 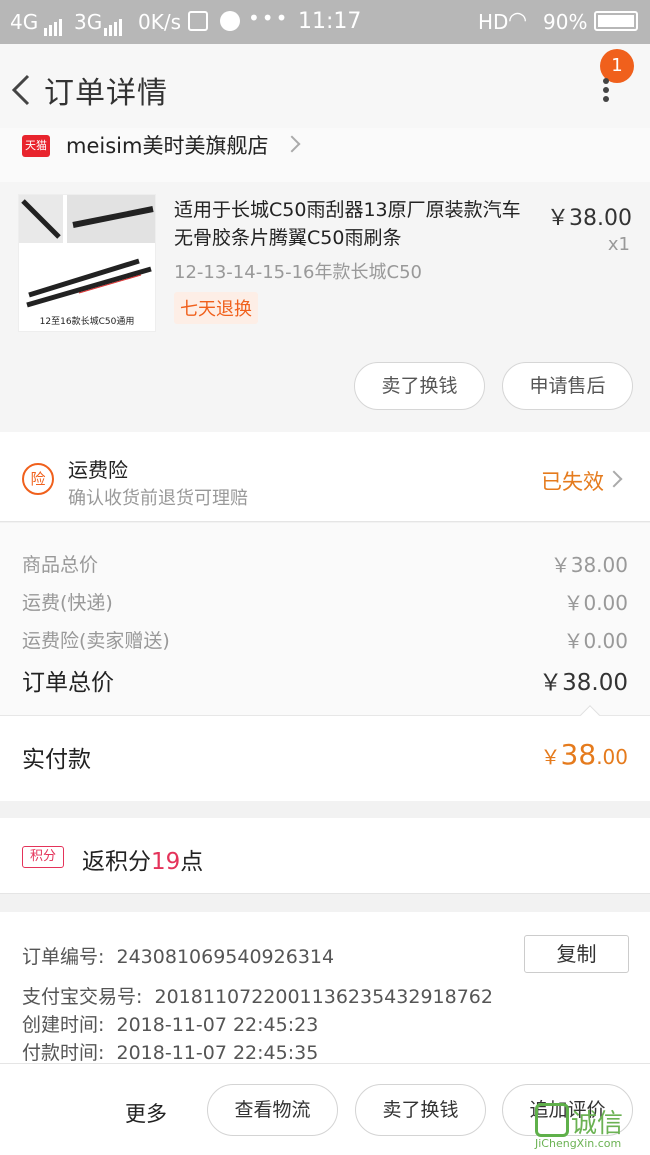 I want to click on view-logistics-button: 查看物流, so click(x=272, y=1110).